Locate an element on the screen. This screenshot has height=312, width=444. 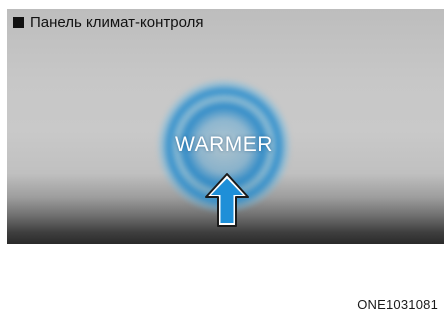
up-arrow-icon is located at coordinates (227, 200).